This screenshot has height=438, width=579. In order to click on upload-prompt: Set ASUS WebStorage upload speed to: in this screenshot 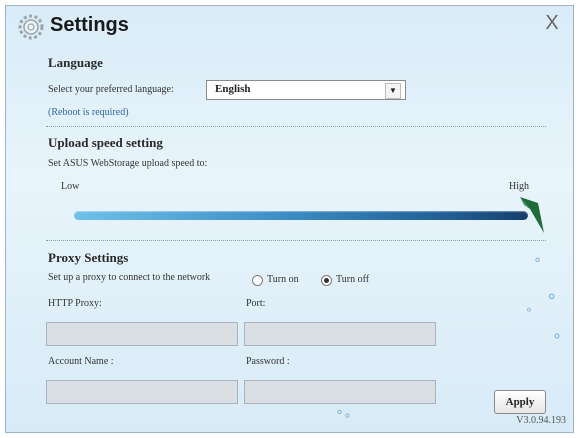, I will do `click(128, 163)`.